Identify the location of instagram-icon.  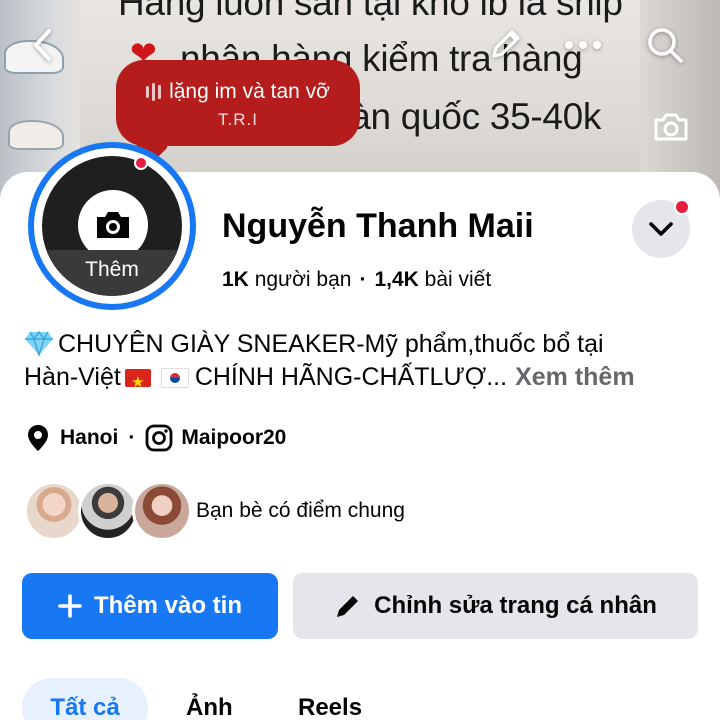
(159, 438).